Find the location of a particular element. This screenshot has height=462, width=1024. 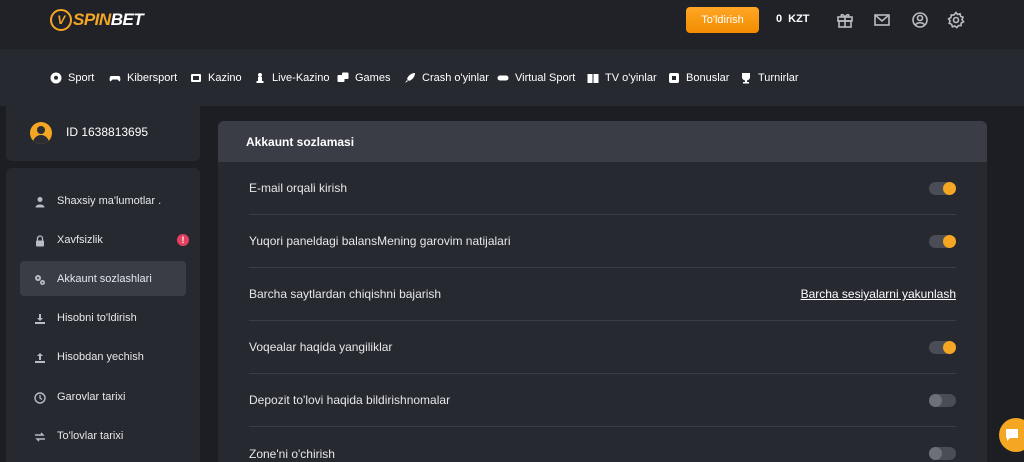

profile-id: ID 1638813695 is located at coordinates (107, 132).